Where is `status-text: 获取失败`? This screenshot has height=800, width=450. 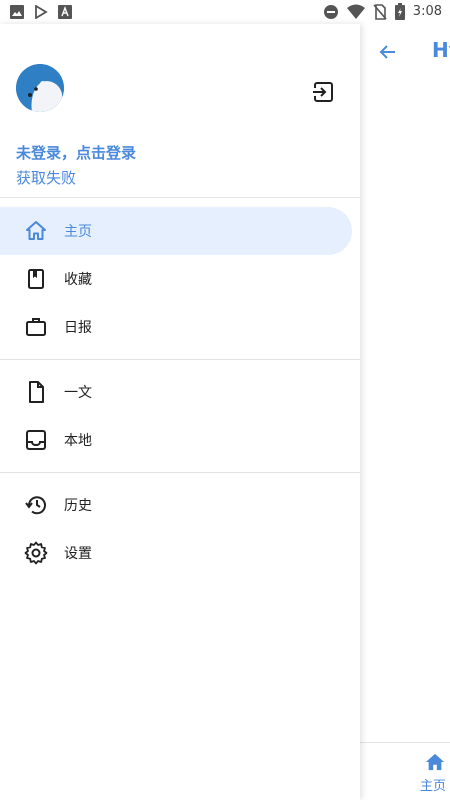
status-text: 获取失败 is located at coordinates (46, 178).